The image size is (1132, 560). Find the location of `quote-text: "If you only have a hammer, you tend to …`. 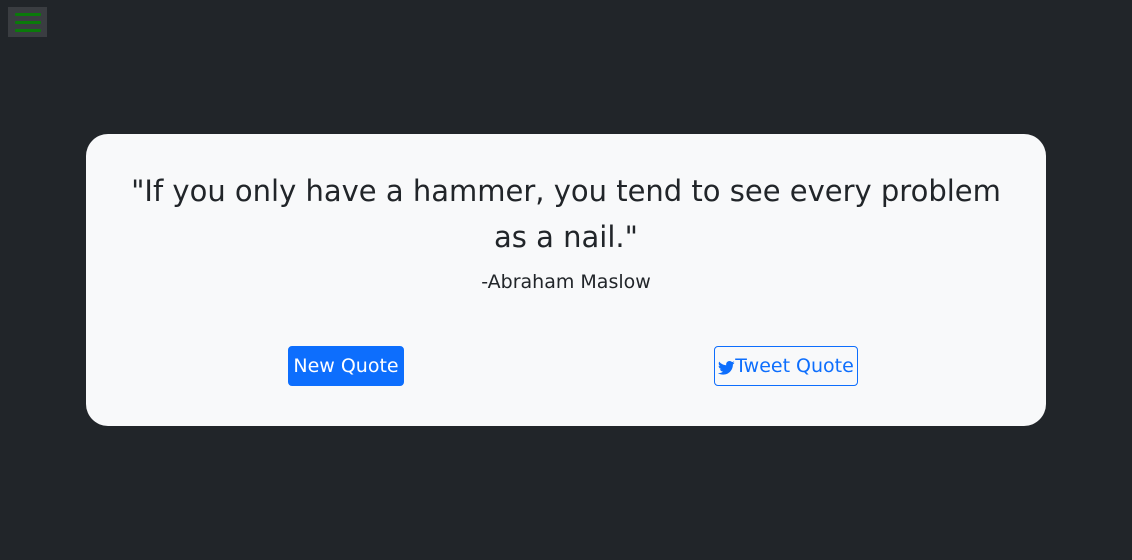

quote-text: "If you only have a hammer, you tend to … is located at coordinates (566, 214).